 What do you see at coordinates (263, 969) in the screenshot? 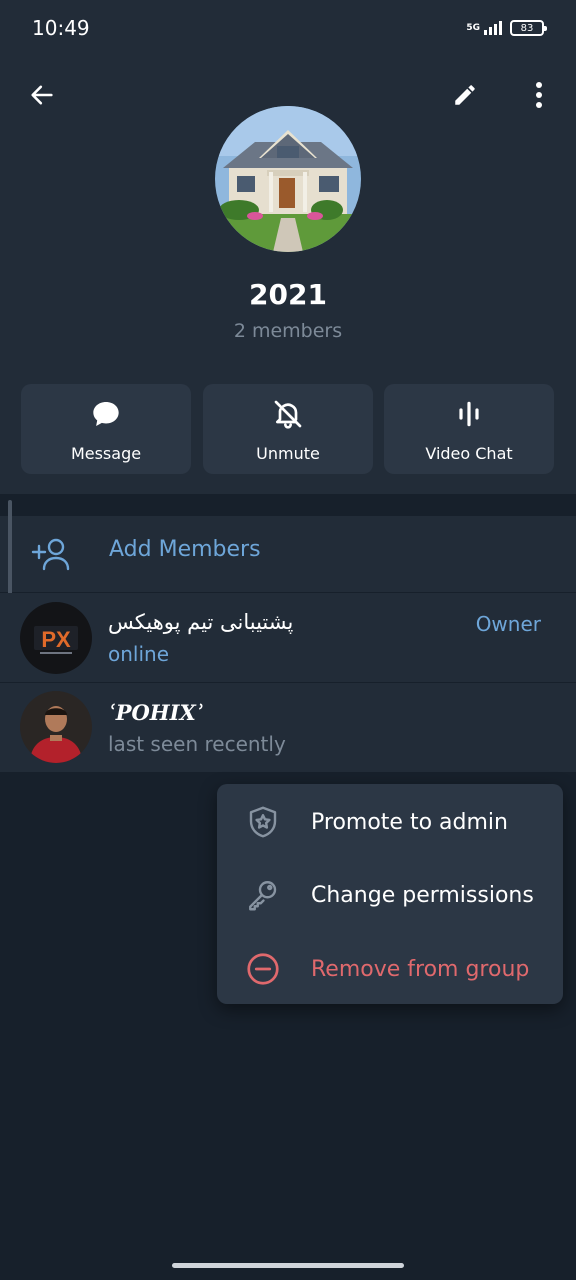
I see `minus-circle-icon` at bounding box center [263, 969].